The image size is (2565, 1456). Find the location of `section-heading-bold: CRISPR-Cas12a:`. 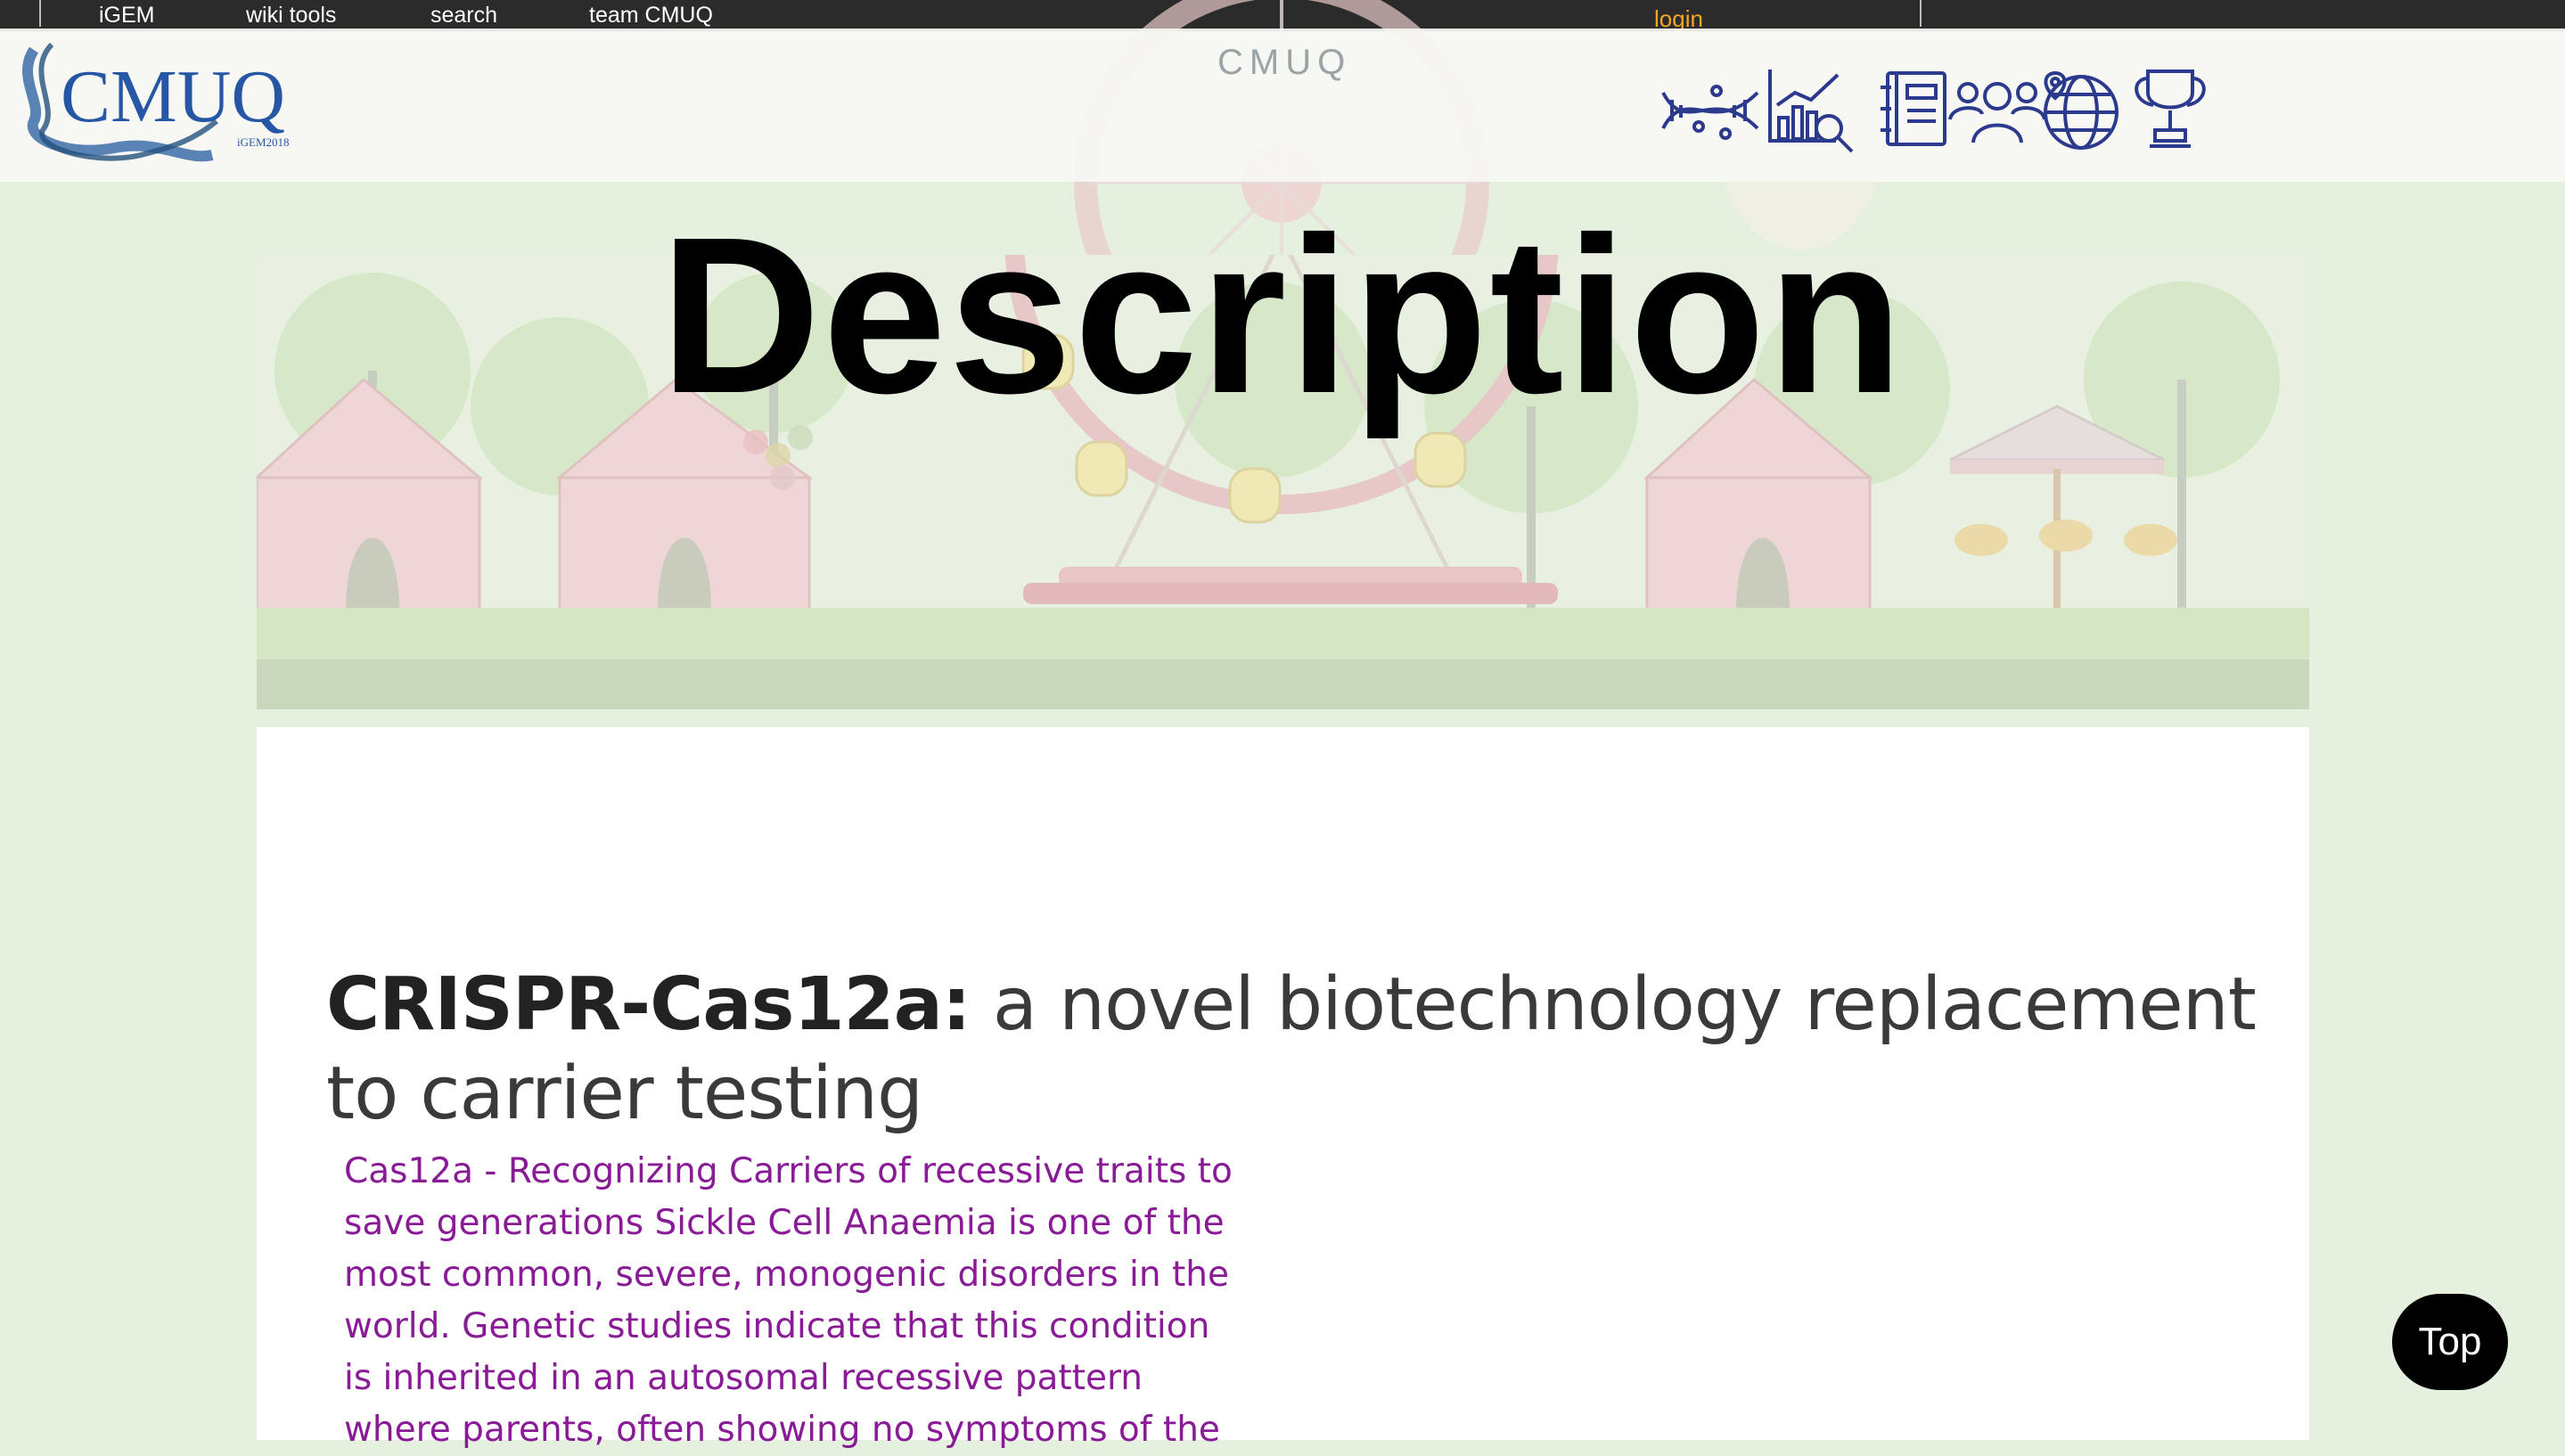

section-heading-bold: CRISPR-Cas12a: is located at coordinates (648, 1004).